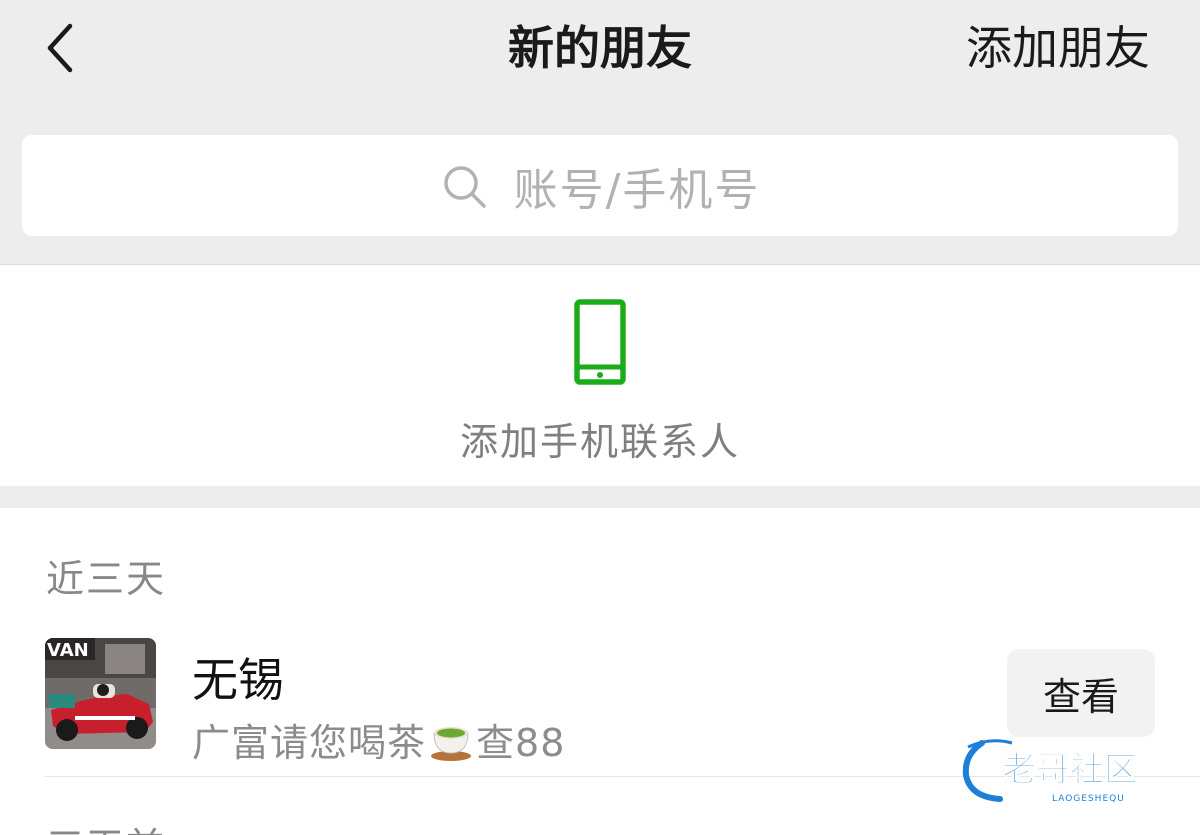 This screenshot has width=1200, height=835. I want to click on svg-text: VAN, so click(68, 650).